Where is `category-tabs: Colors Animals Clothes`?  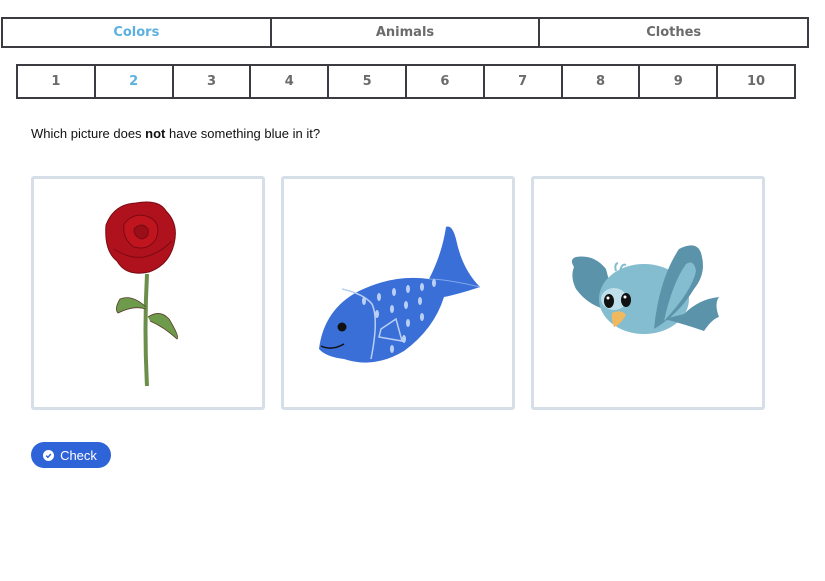
category-tabs: Colors Animals Clothes is located at coordinates (405, 32).